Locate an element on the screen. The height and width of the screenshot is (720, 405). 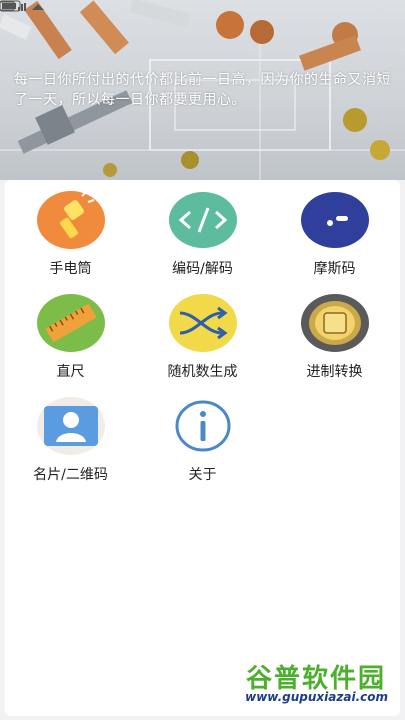
morse-icon is located at coordinates (335, 220).